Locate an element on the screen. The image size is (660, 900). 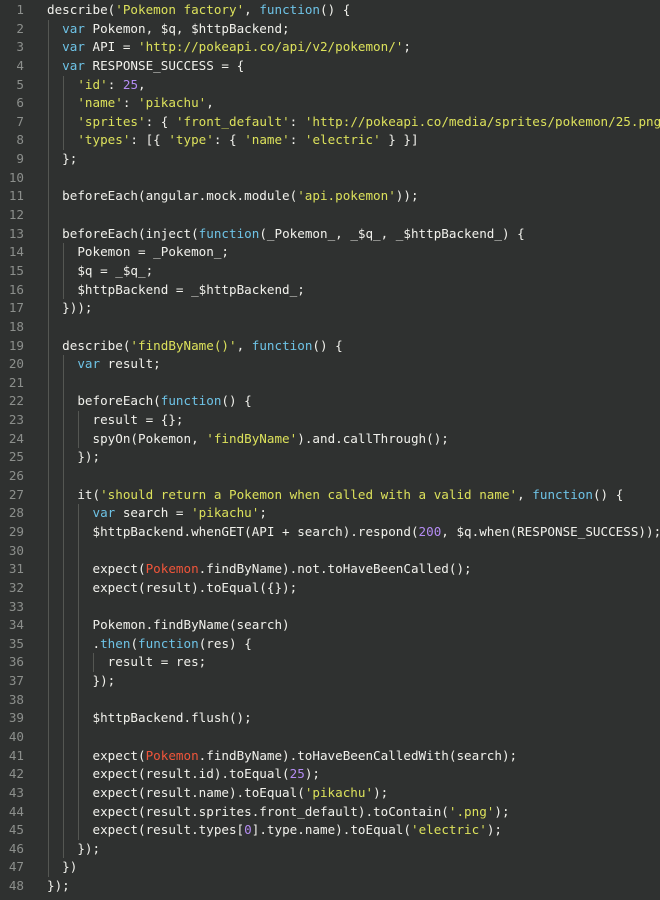
code-line: 28 var search = 'pikachu'; is located at coordinates (330, 513).